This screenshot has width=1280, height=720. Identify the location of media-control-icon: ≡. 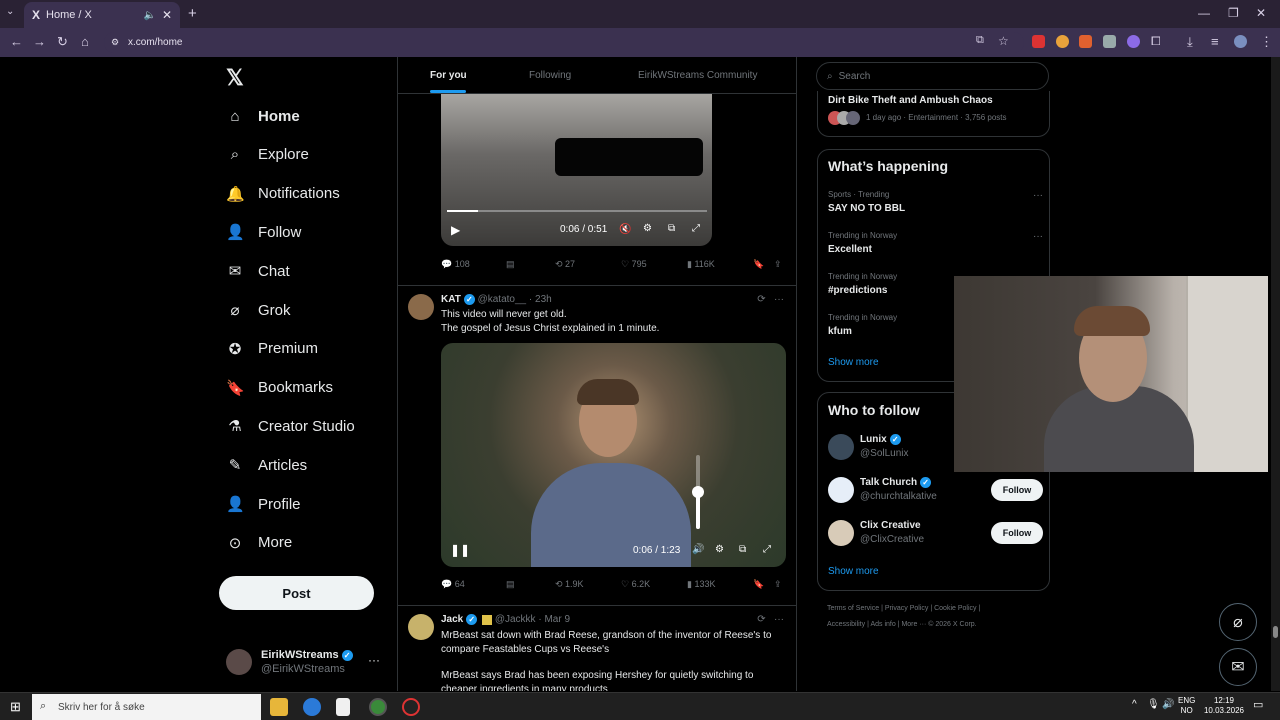
(1215, 41).